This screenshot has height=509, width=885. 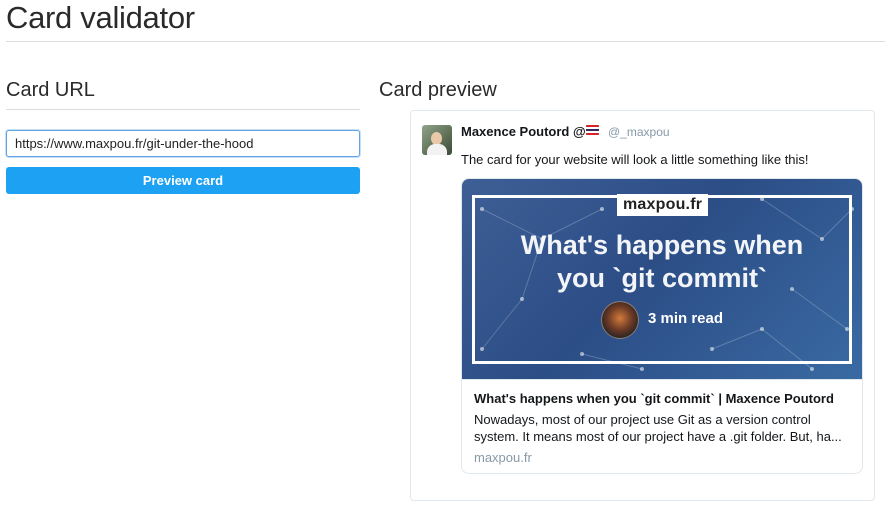 What do you see at coordinates (663, 205) in the screenshot?
I see `site-badge: maxpou.fr` at bounding box center [663, 205].